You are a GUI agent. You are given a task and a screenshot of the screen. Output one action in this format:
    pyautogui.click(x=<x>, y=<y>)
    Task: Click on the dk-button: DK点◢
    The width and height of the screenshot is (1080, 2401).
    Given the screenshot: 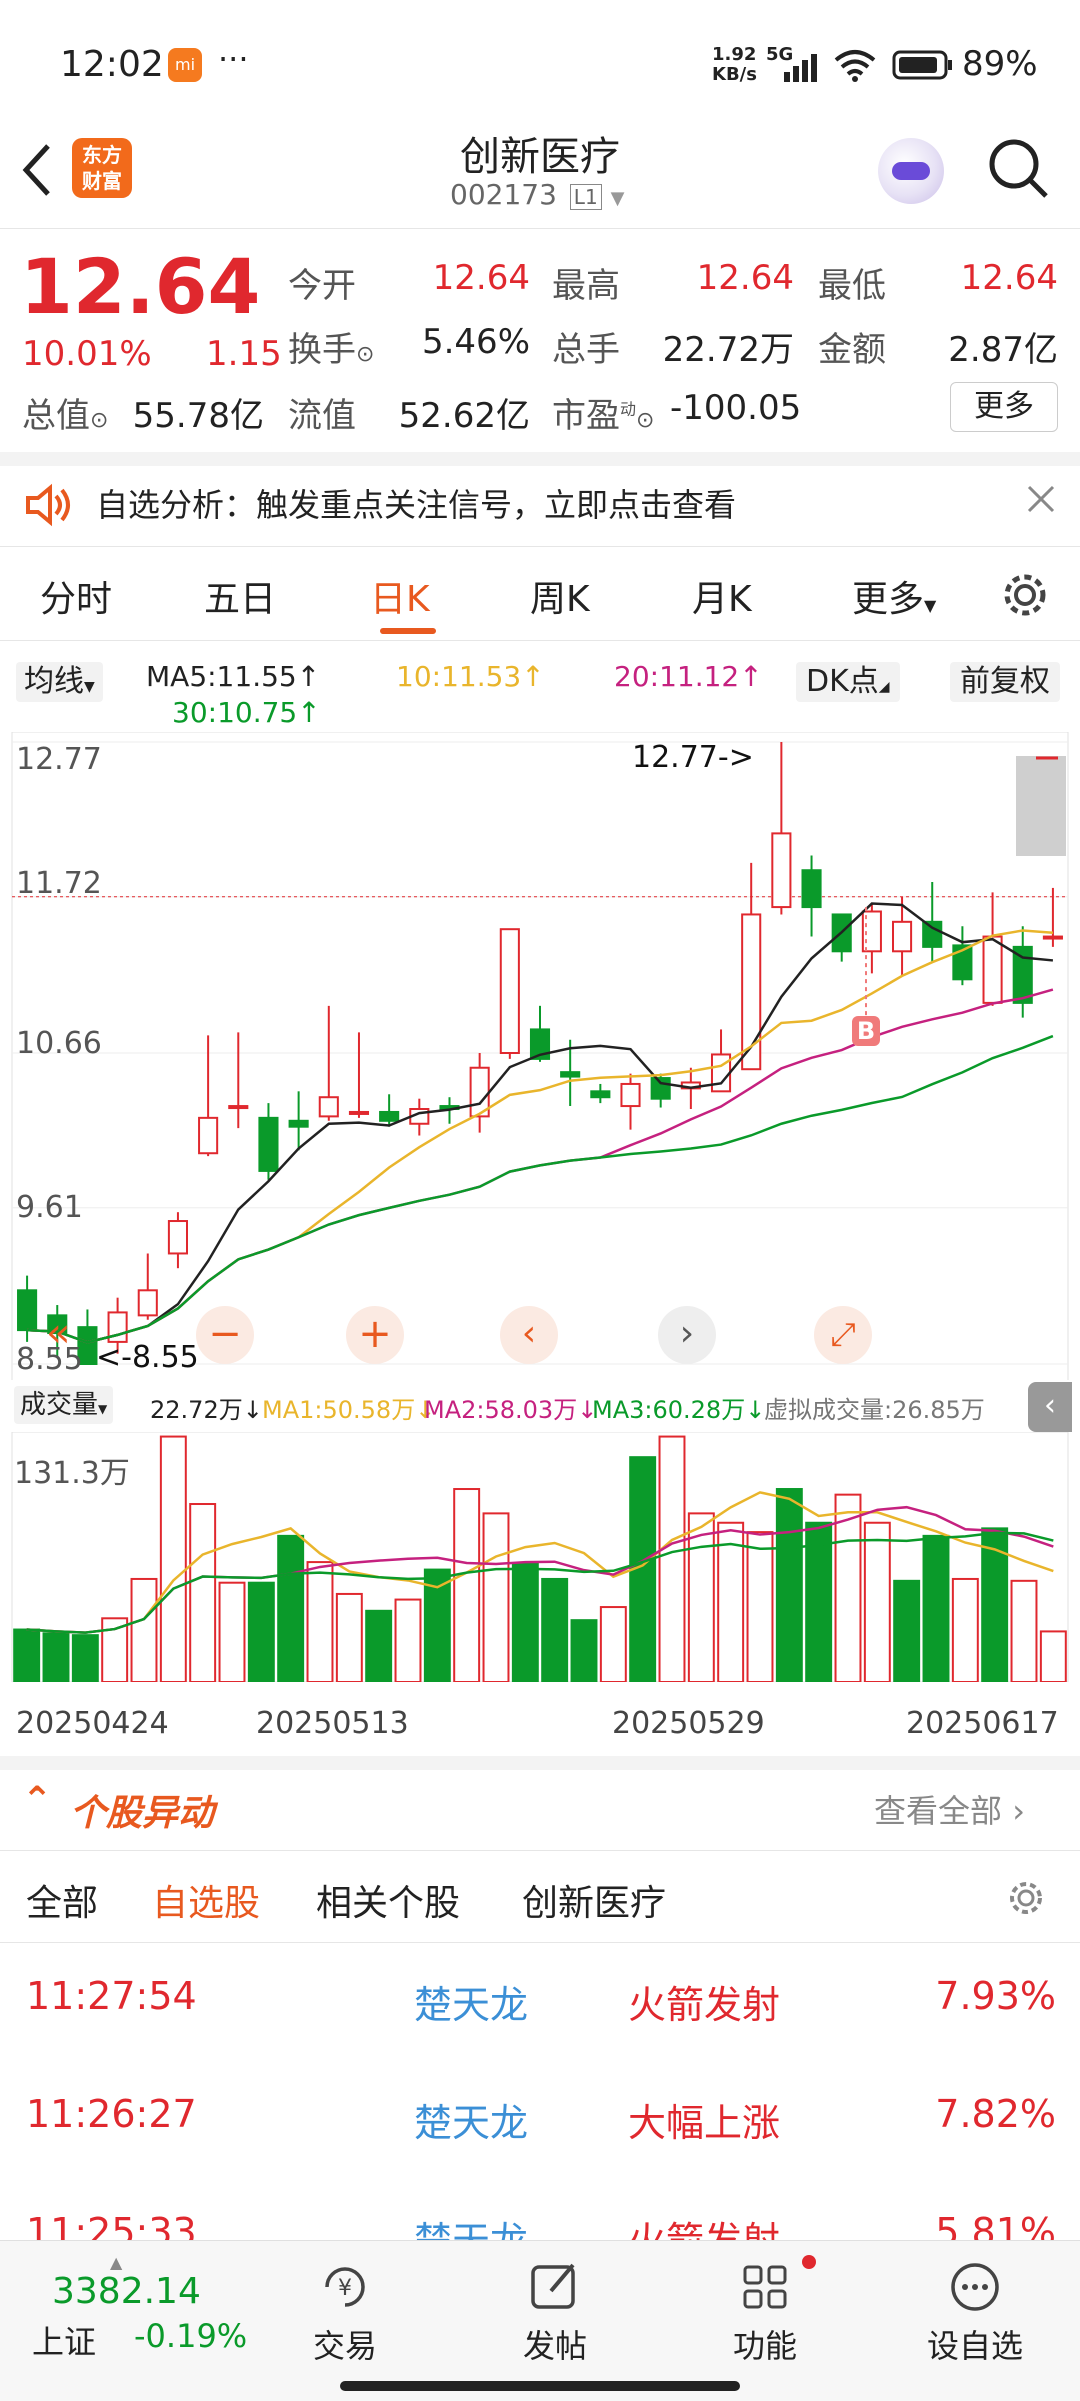 What is the action you would take?
    pyautogui.click(x=848, y=682)
    